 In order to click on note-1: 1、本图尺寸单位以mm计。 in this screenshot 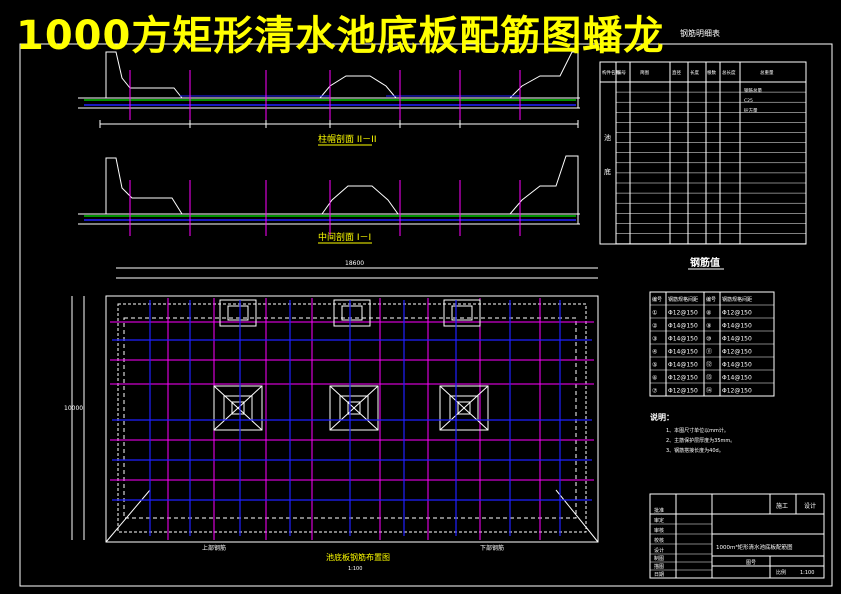, I will do `click(697, 430)`.